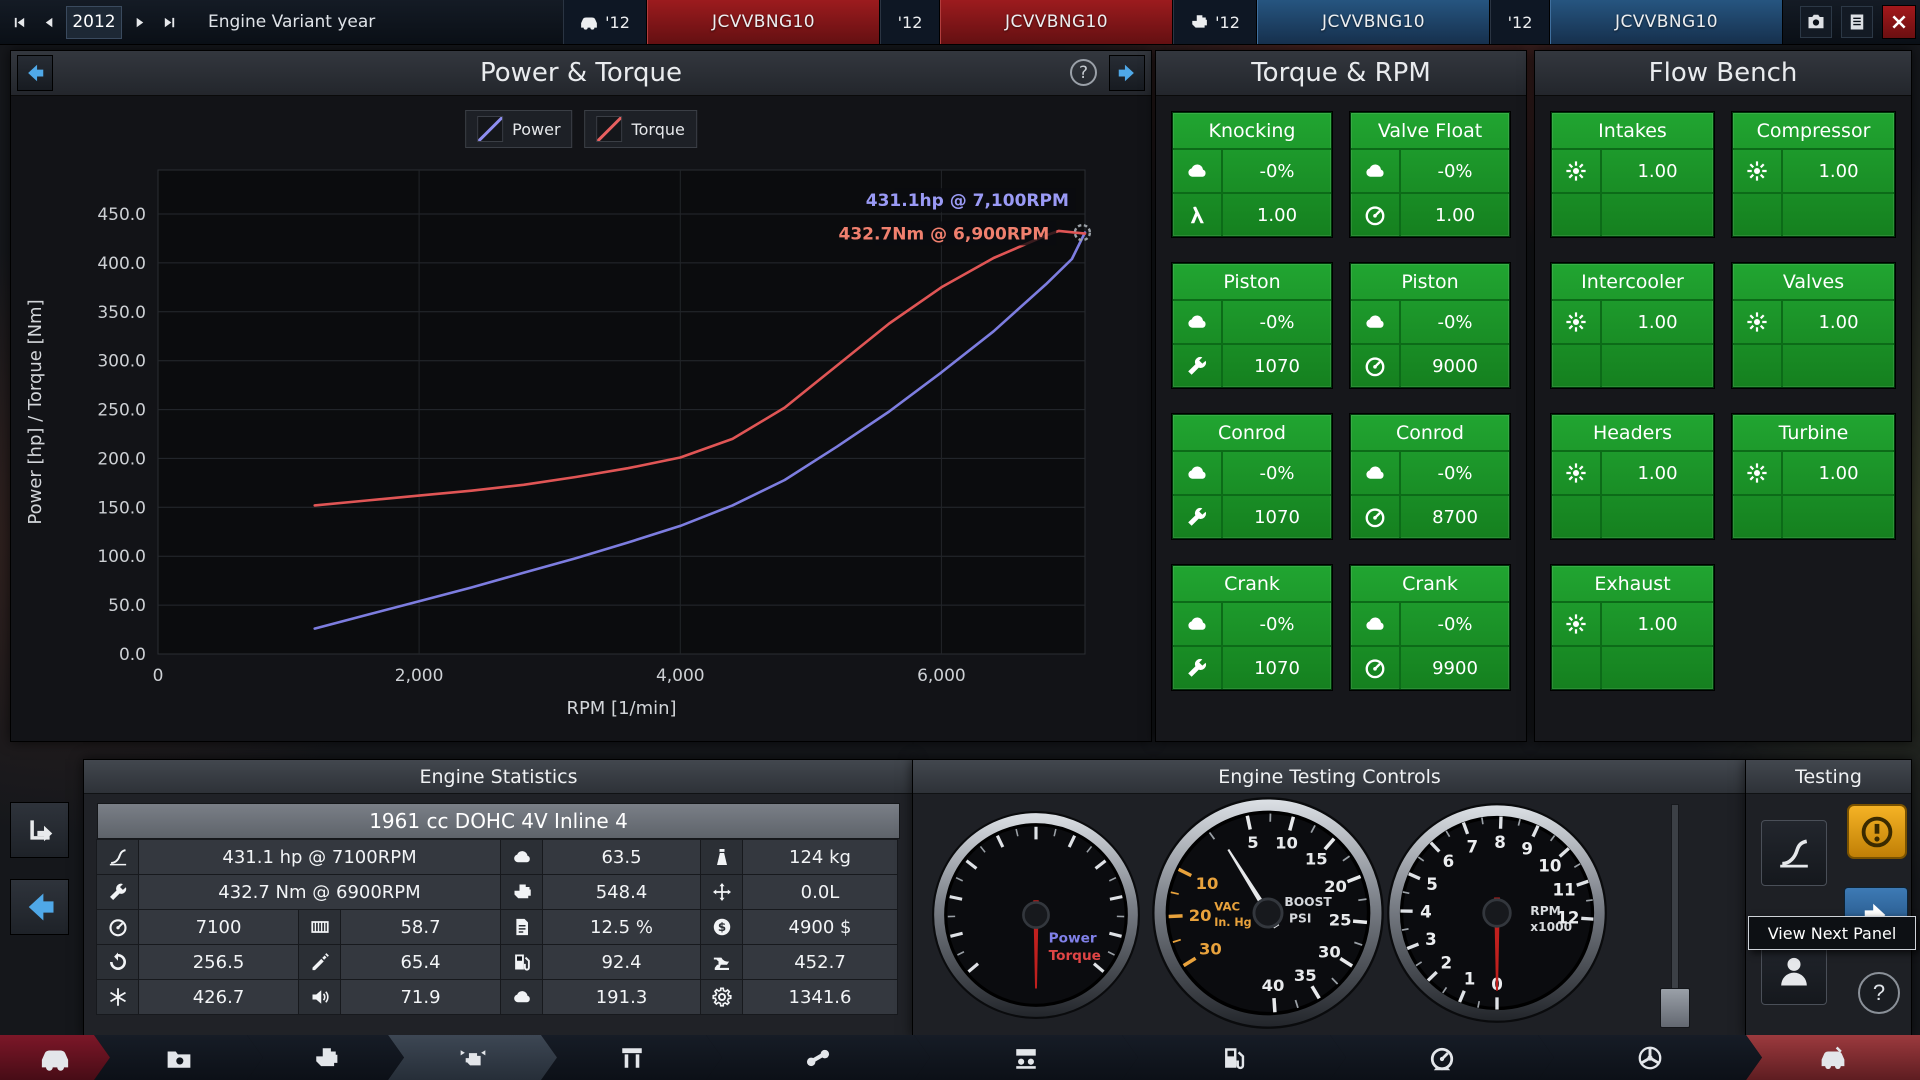 This screenshot has height=1080, width=1920. I want to click on toolbar-tab-home, so click(55, 1057).